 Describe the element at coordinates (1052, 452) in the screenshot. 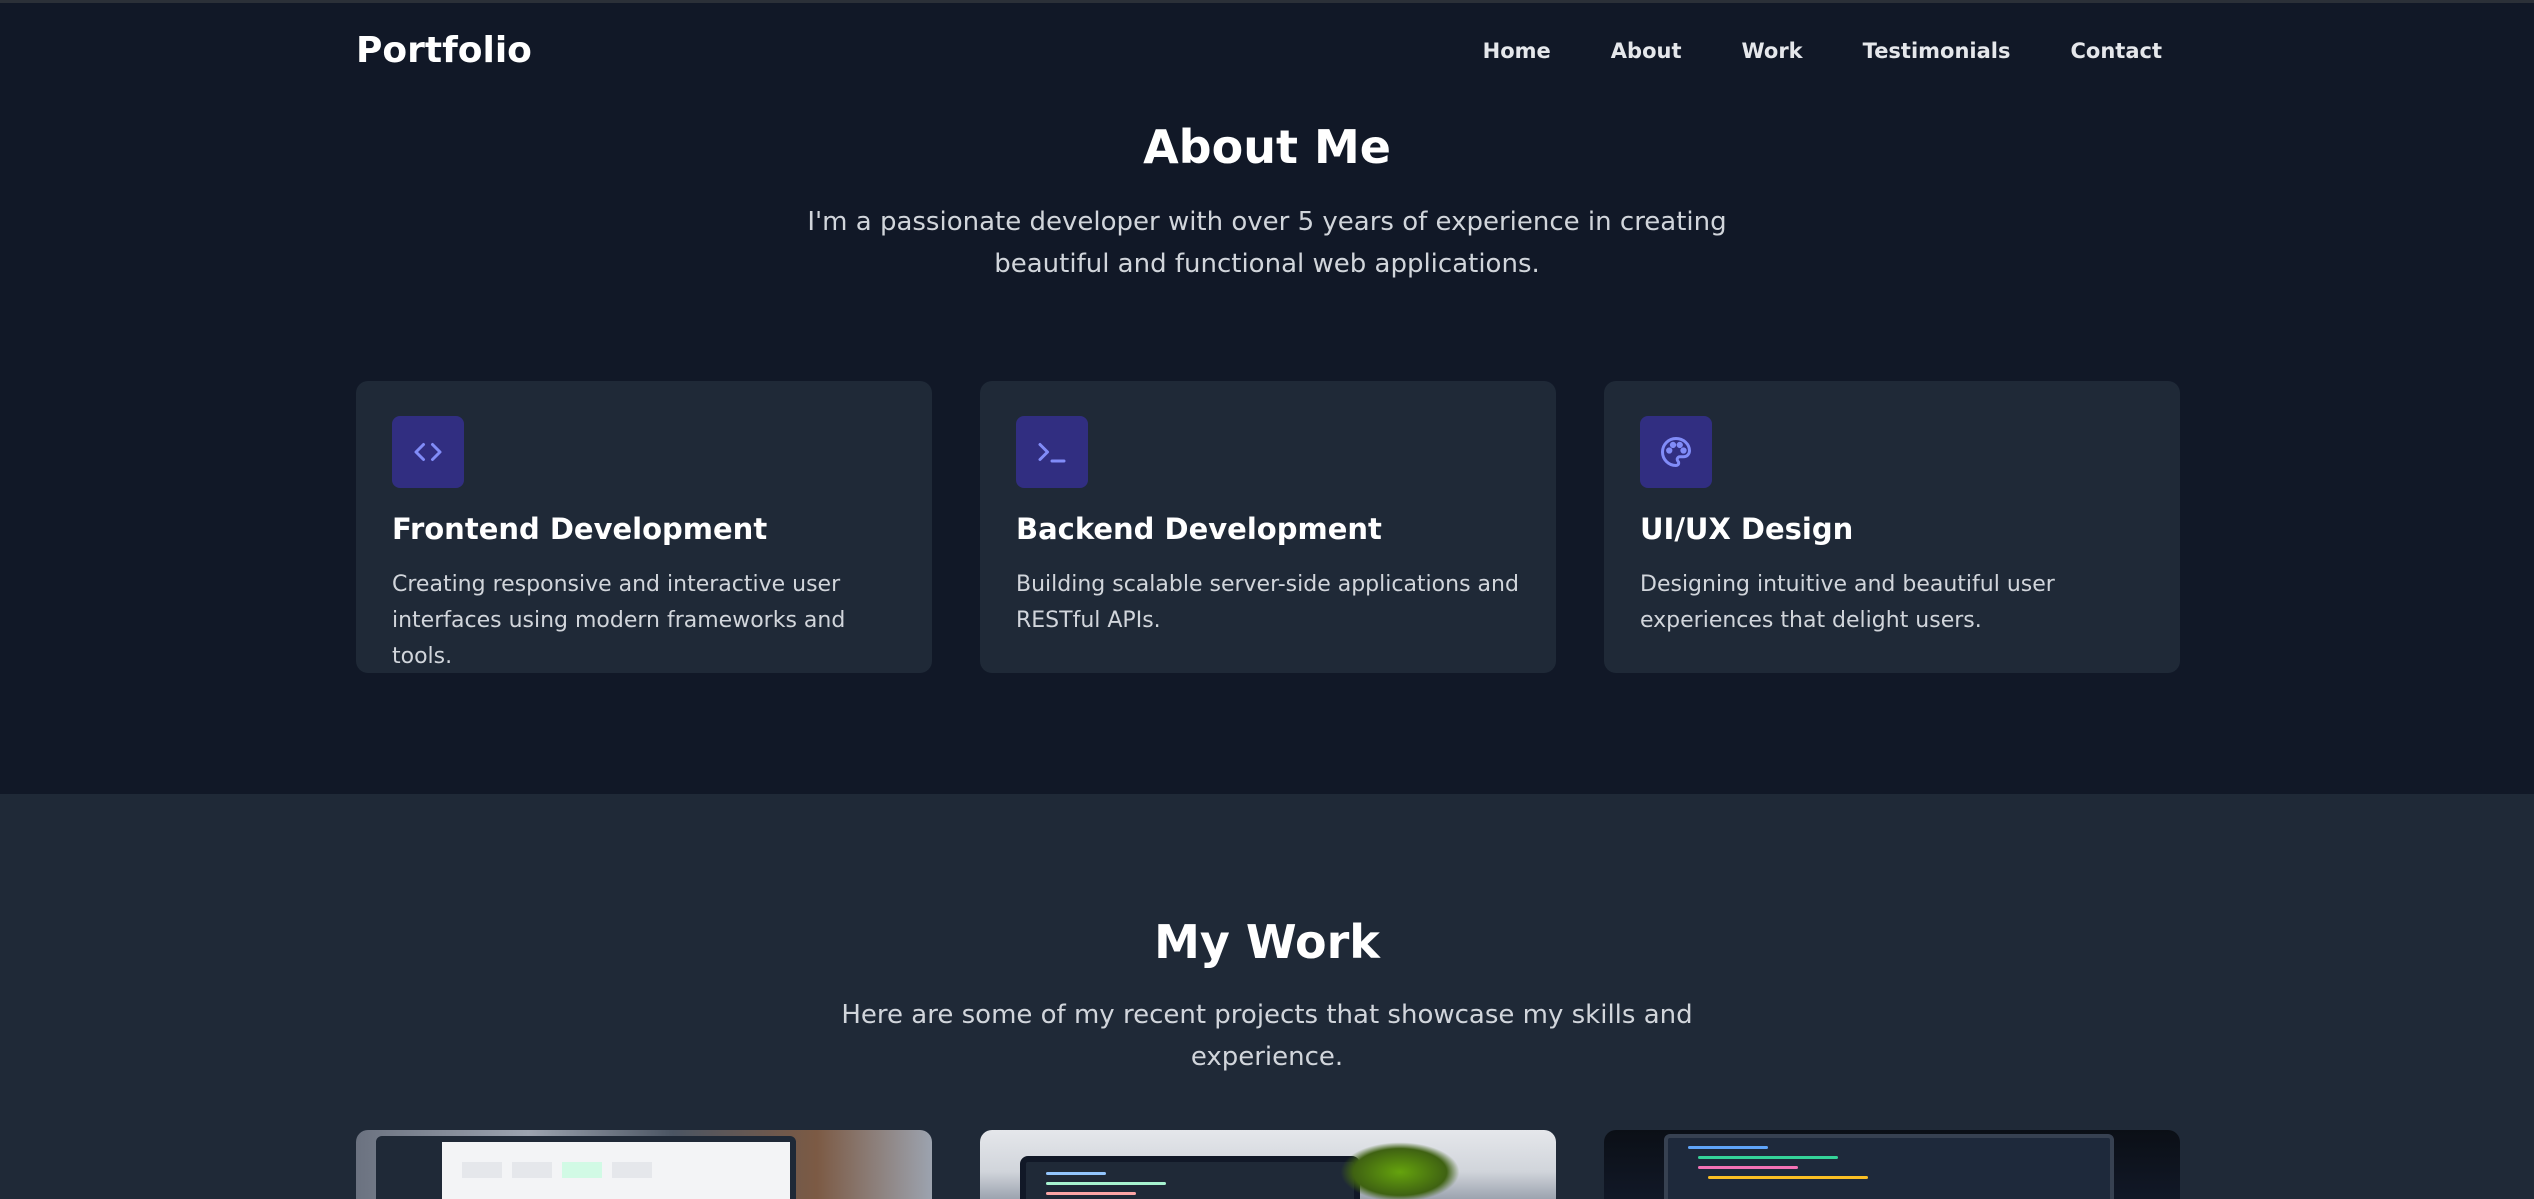

I see `terminal-icon` at that location.